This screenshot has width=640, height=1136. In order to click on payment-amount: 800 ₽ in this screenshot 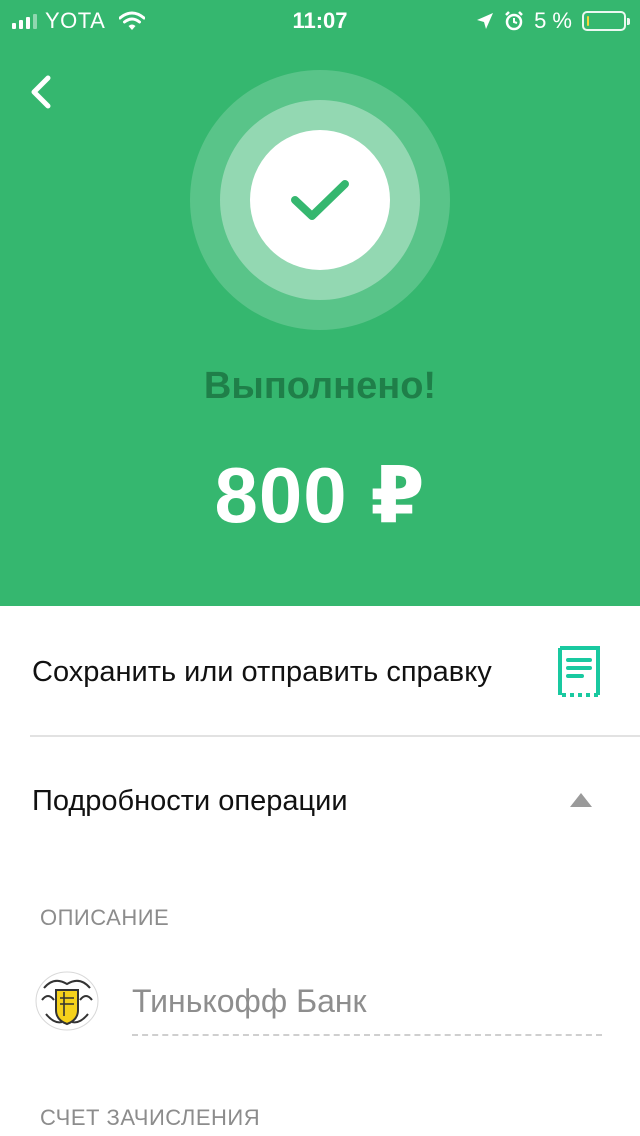, I will do `click(320, 495)`.